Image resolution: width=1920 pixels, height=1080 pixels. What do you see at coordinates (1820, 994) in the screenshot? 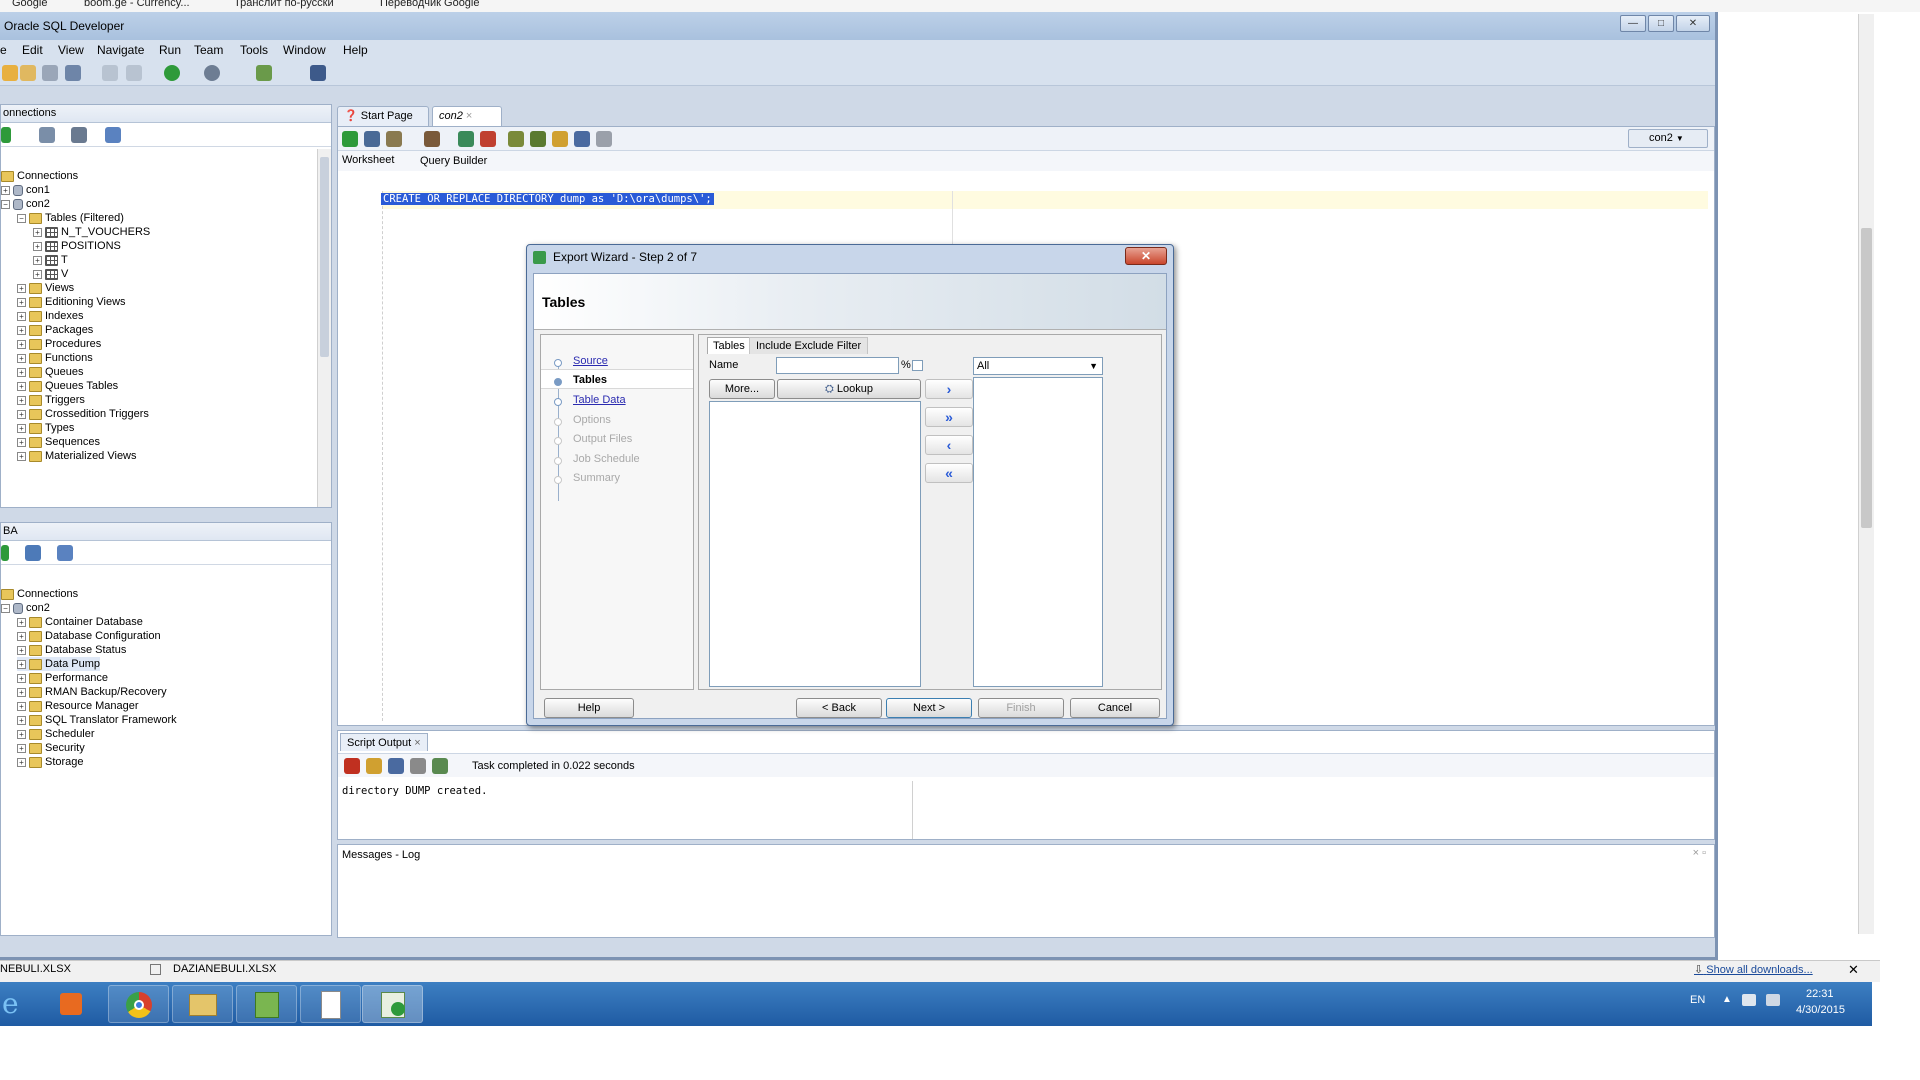
I see `clock-time: 22:31` at bounding box center [1820, 994].